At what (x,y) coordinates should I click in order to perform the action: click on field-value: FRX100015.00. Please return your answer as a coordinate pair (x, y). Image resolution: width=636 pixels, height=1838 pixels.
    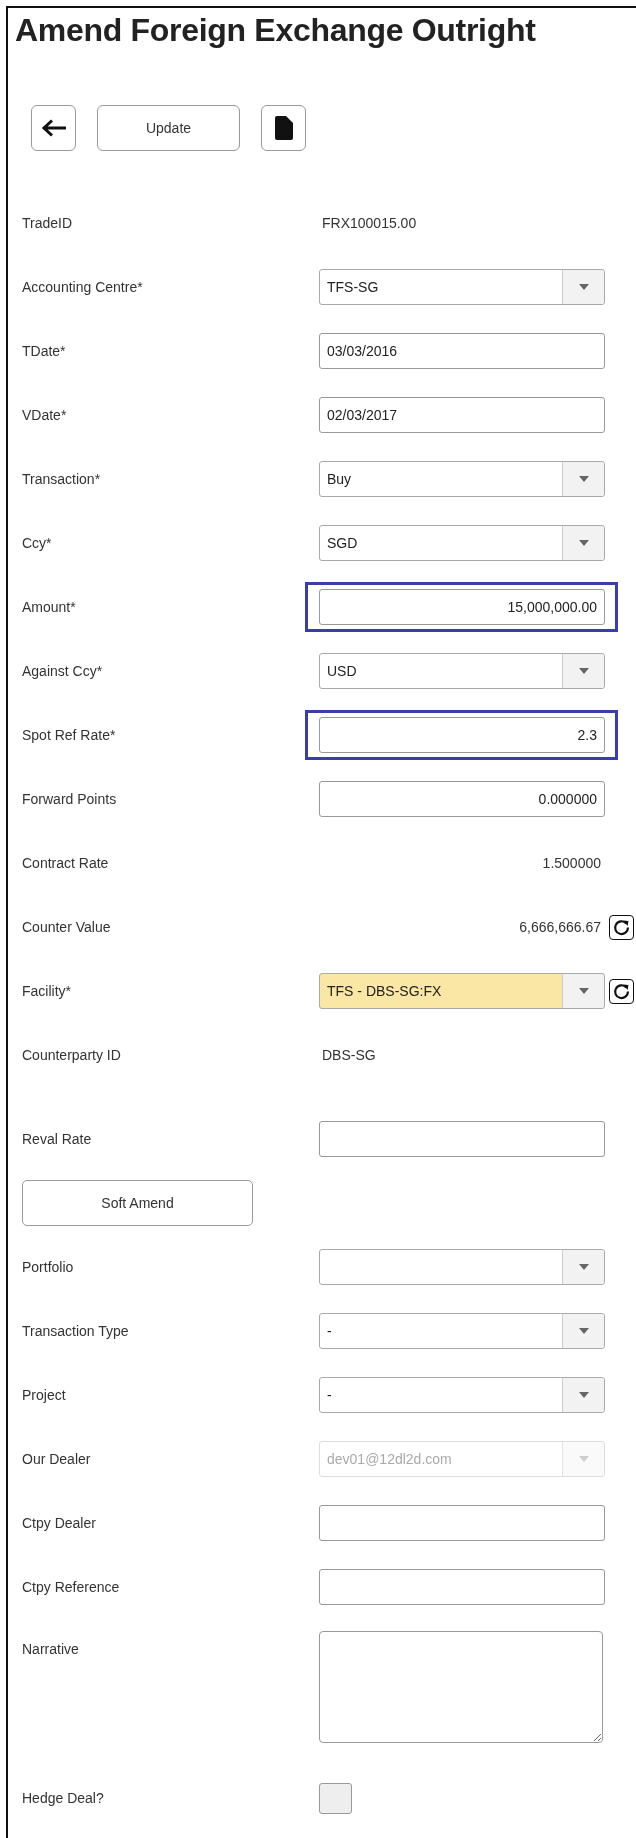
    Looking at the image, I should click on (369, 223).